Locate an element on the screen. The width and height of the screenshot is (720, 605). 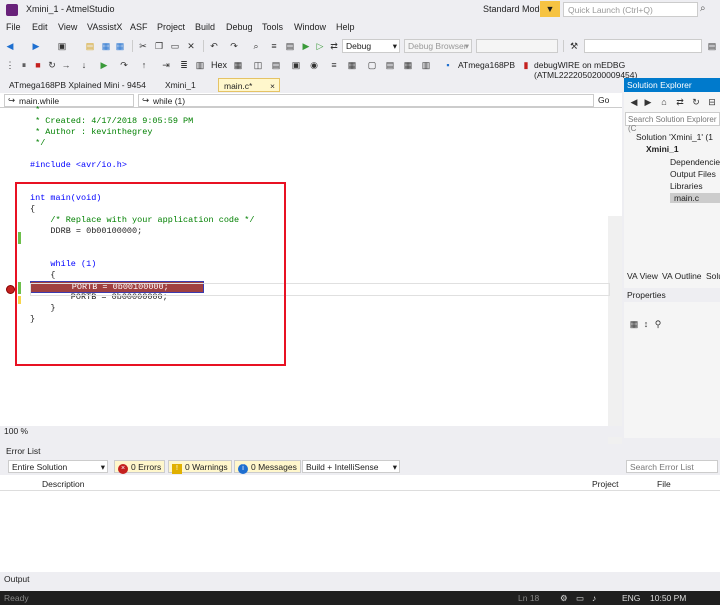
restart-icon: ↻ is located at coordinates (52, 65).